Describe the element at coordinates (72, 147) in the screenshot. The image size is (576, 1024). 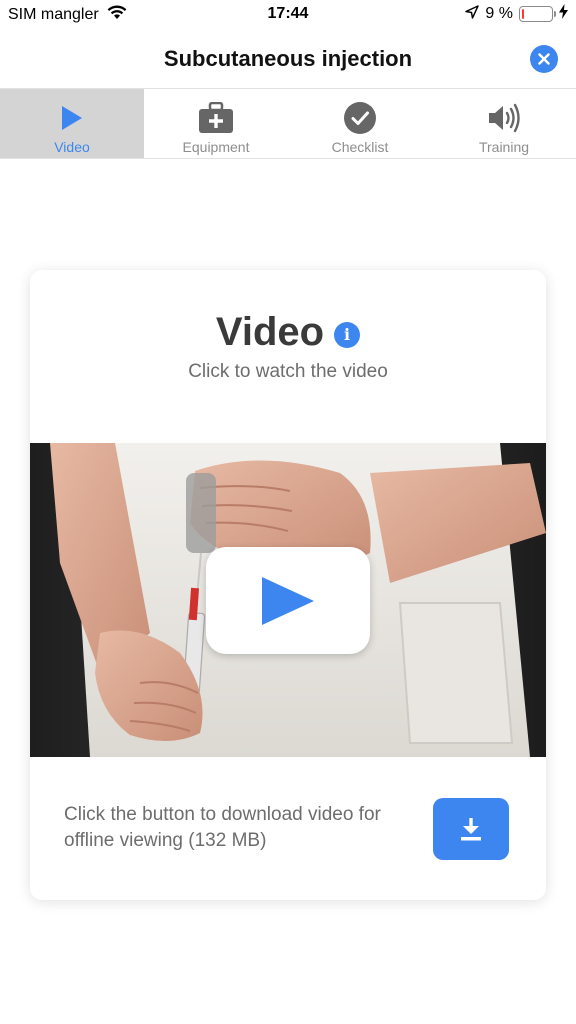
I see `tab-label: Video` at that location.